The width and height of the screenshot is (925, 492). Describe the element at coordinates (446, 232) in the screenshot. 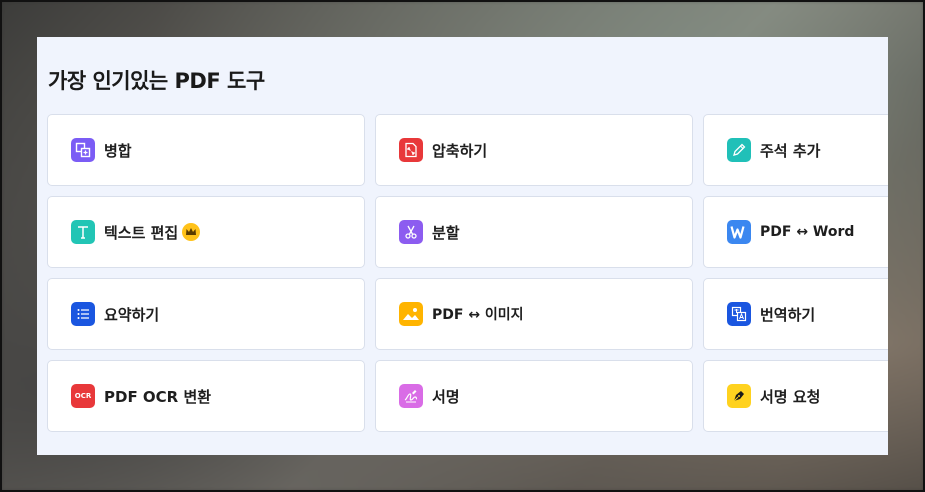

I see `tool-label: 분할` at that location.